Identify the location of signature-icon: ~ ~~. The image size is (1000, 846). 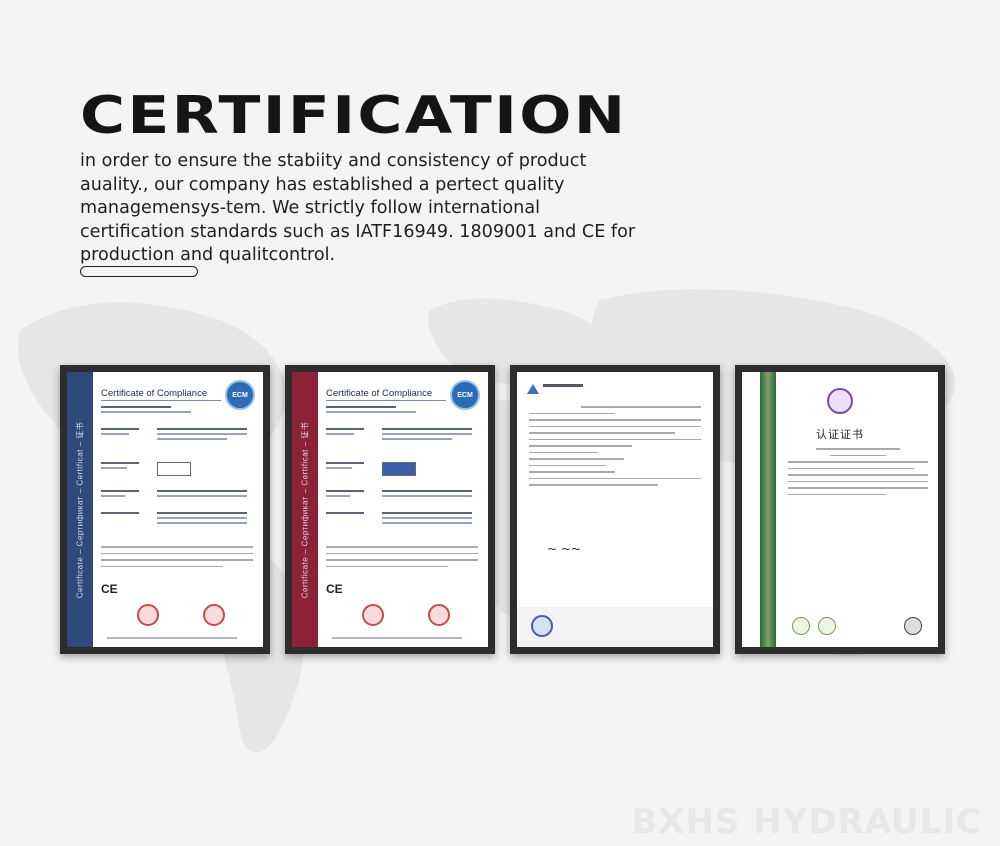
(564, 549).